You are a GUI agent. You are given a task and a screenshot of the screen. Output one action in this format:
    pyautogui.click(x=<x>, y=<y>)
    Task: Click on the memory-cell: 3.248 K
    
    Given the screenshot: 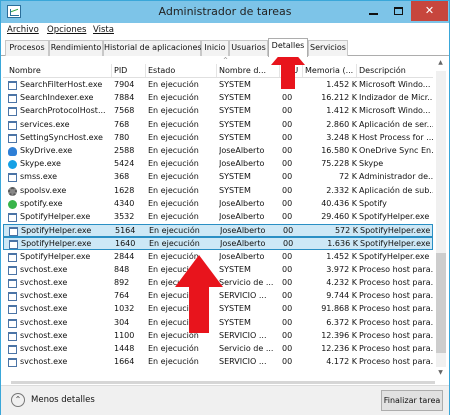 What is the action you would take?
    pyautogui.click(x=341, y=137)
    